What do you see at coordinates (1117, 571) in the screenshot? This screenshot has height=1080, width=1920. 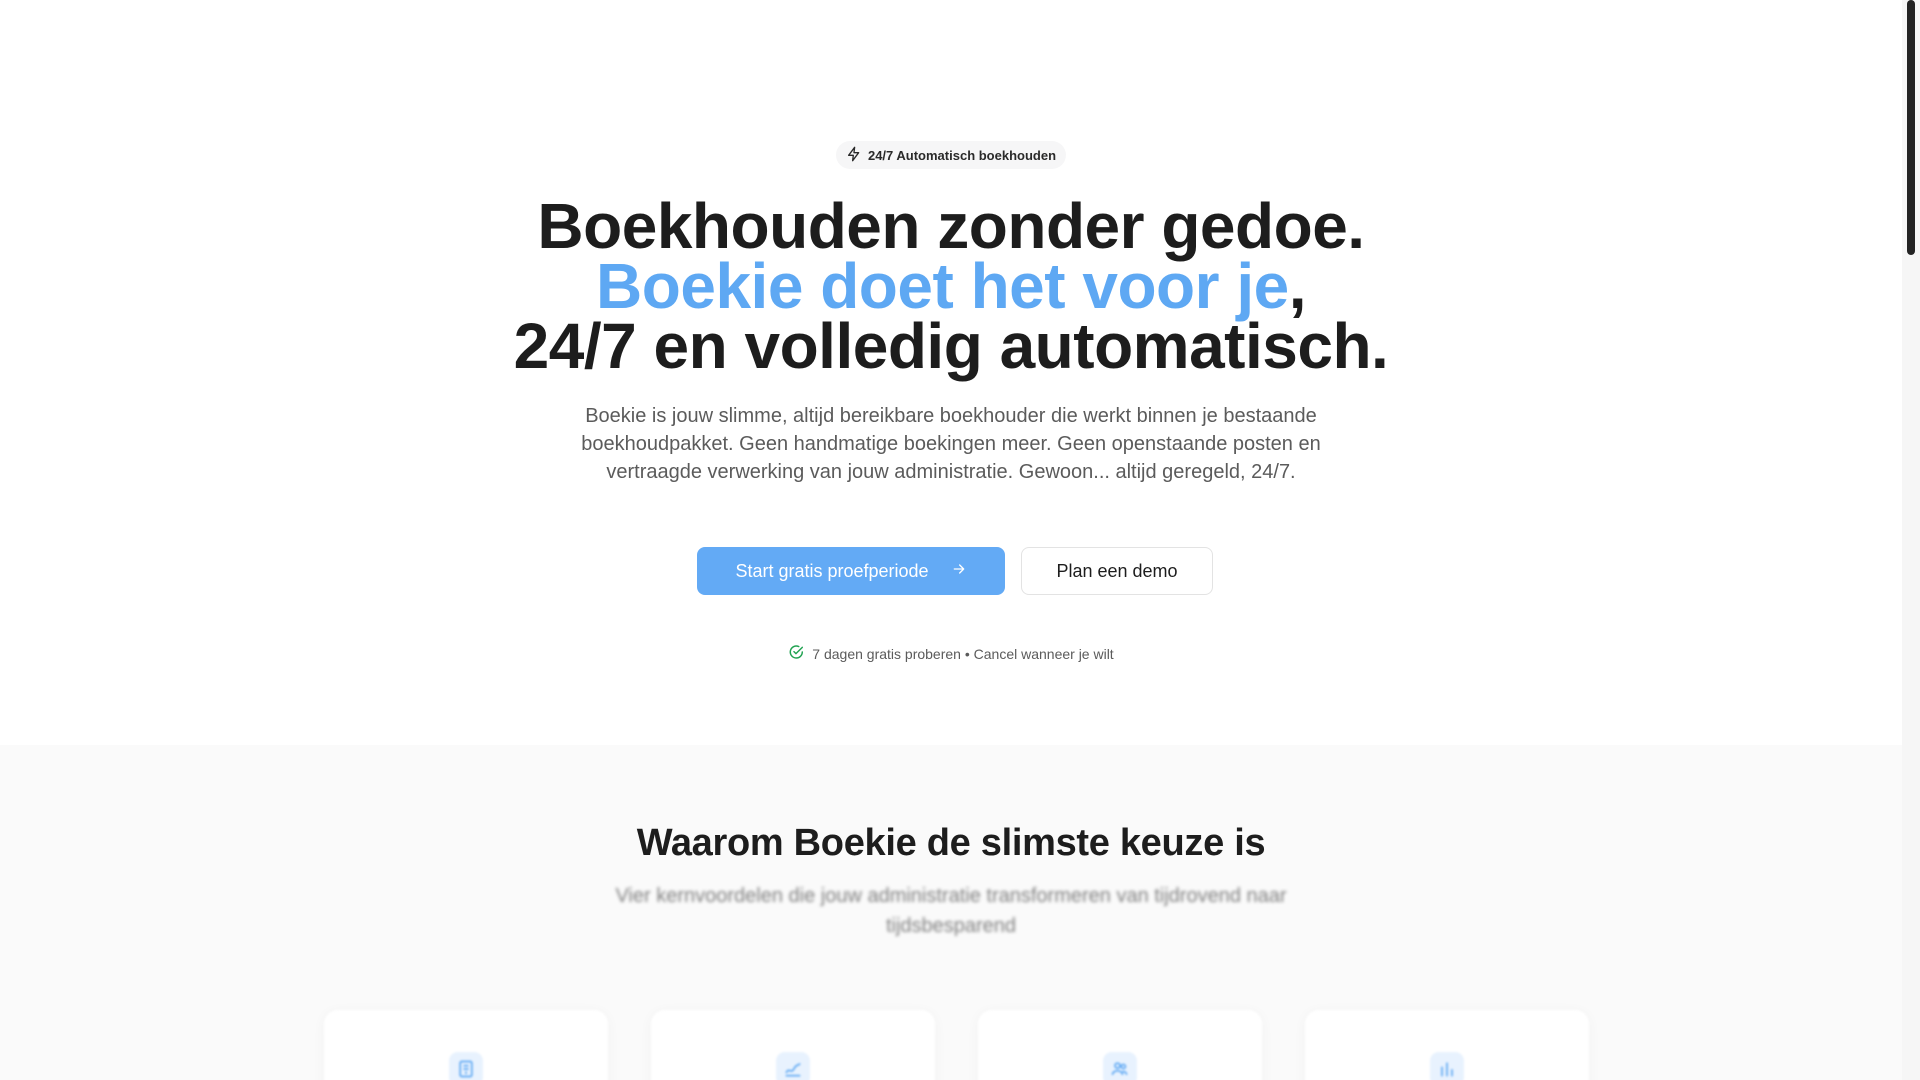 I see `plan-demo-button: Plan een demo` at bounding box center [1117, 571].